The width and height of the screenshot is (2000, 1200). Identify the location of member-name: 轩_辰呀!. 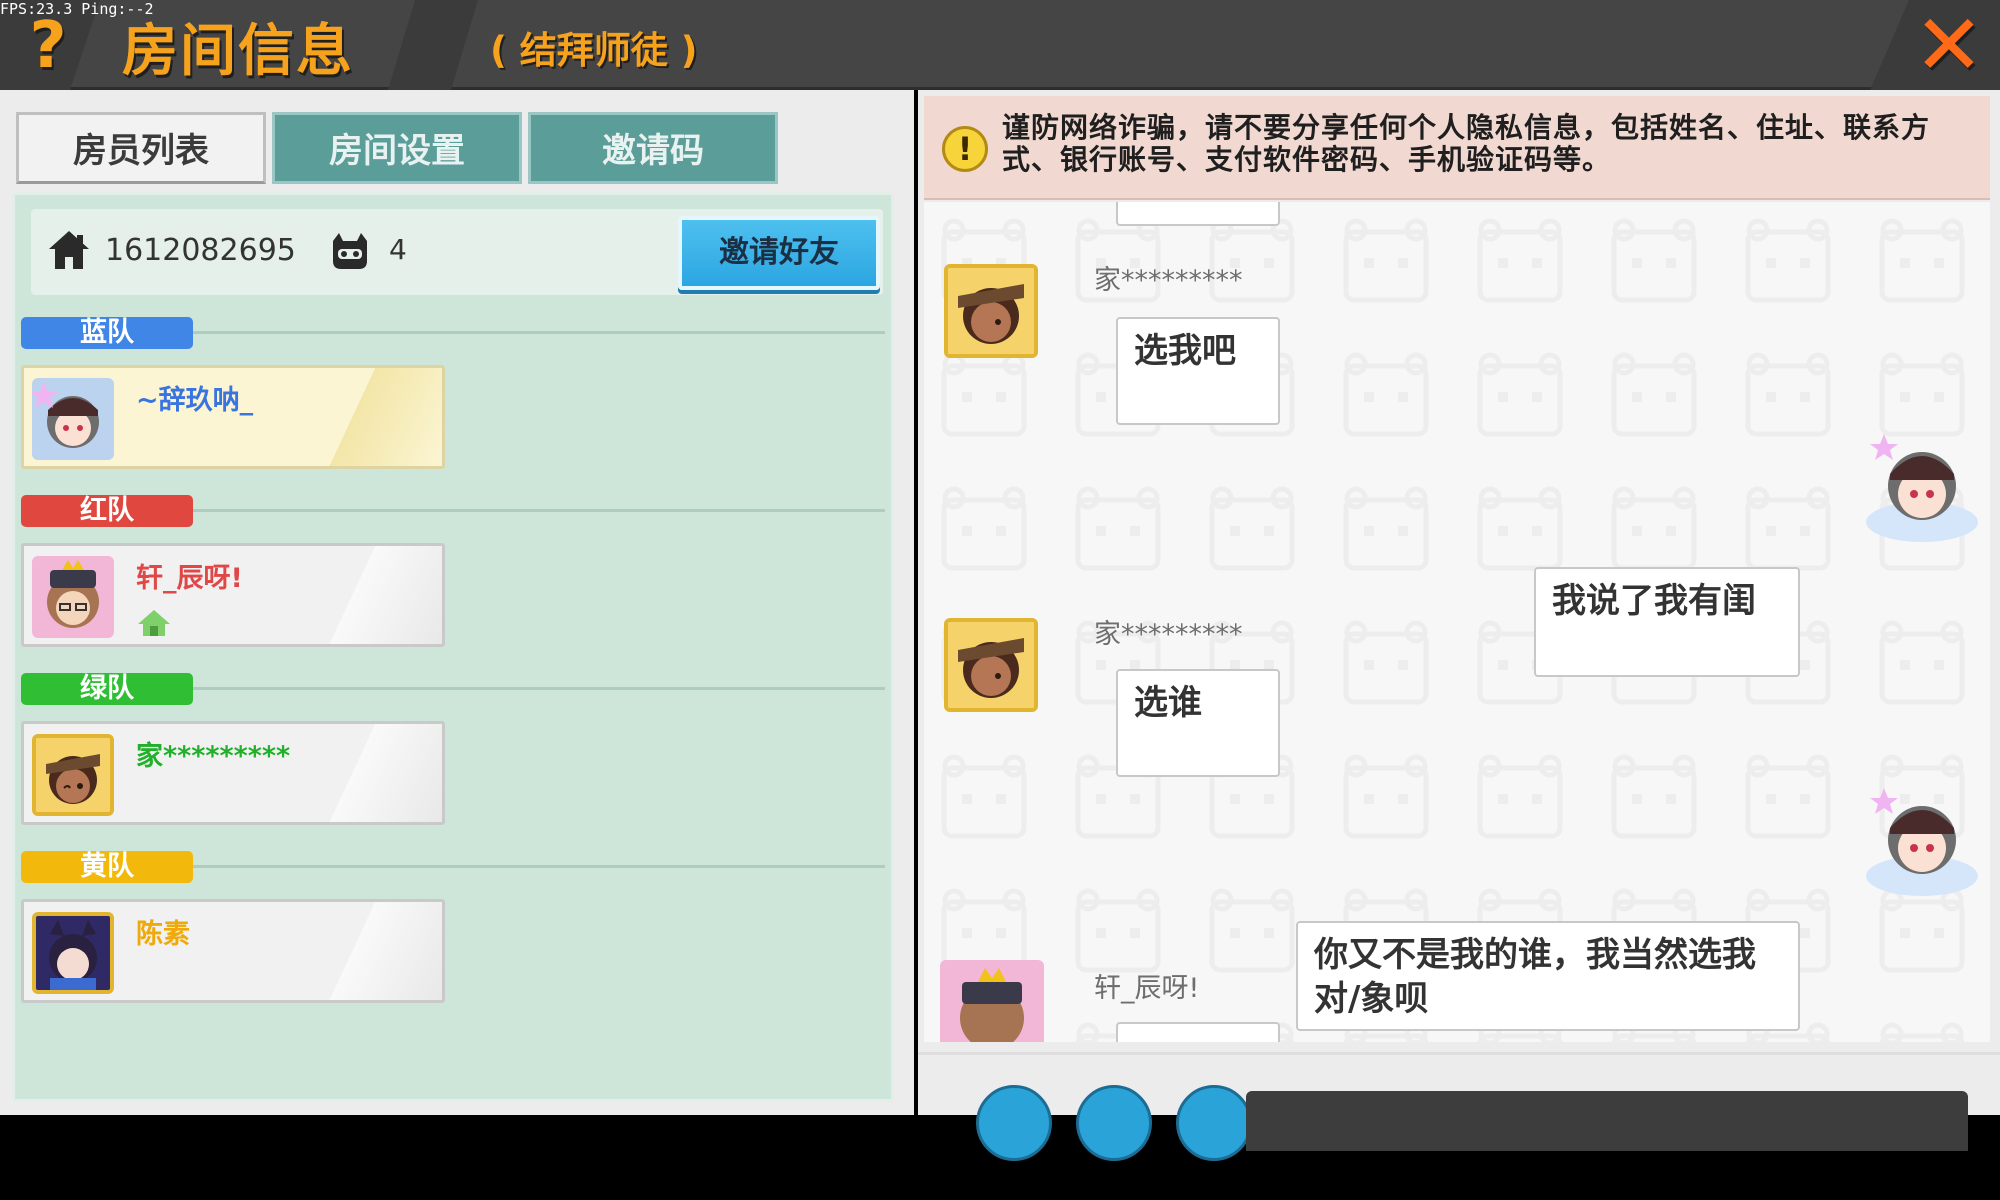
(189, 578).